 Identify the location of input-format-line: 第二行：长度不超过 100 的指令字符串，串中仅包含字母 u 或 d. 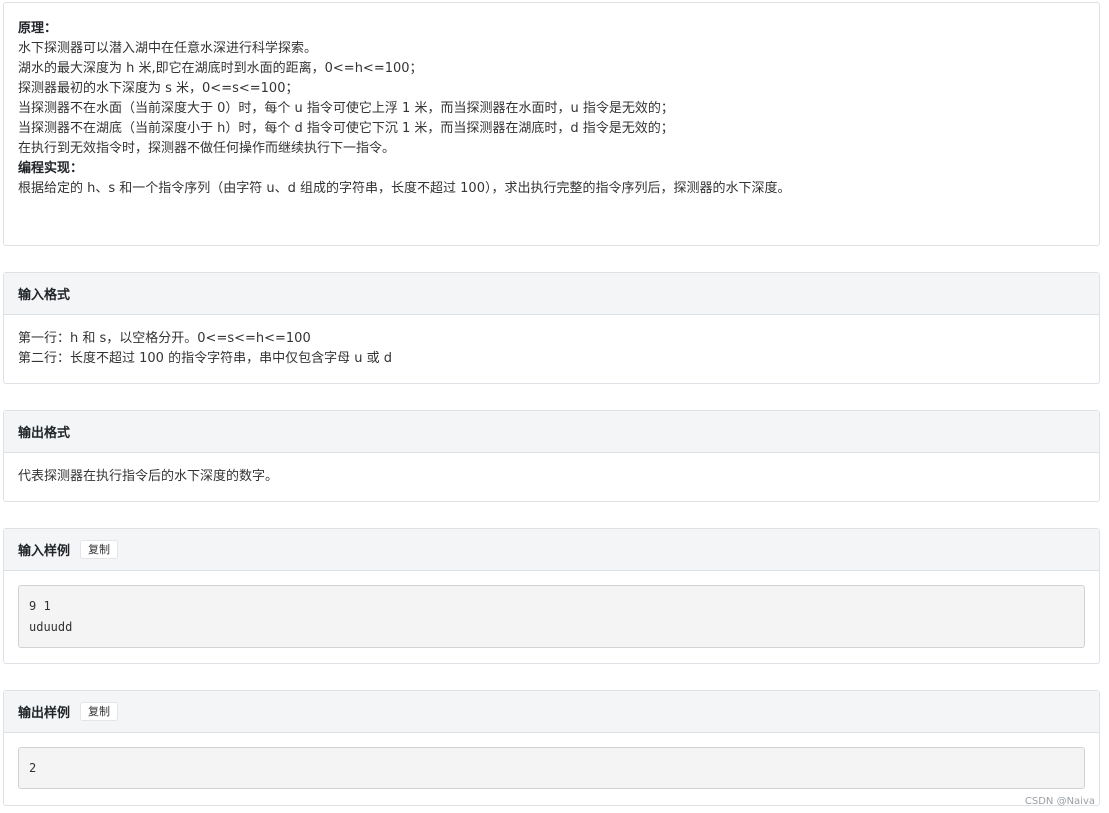
(205, 358).